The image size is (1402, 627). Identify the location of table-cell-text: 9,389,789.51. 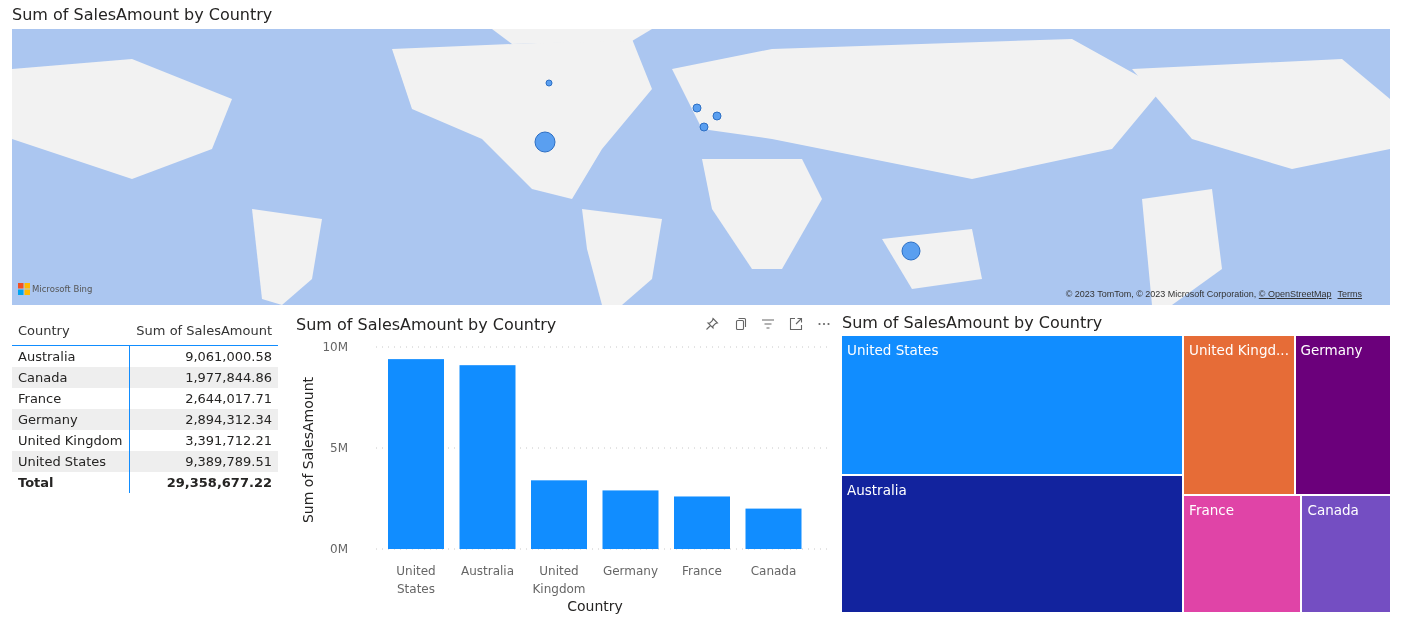
(228, 462).